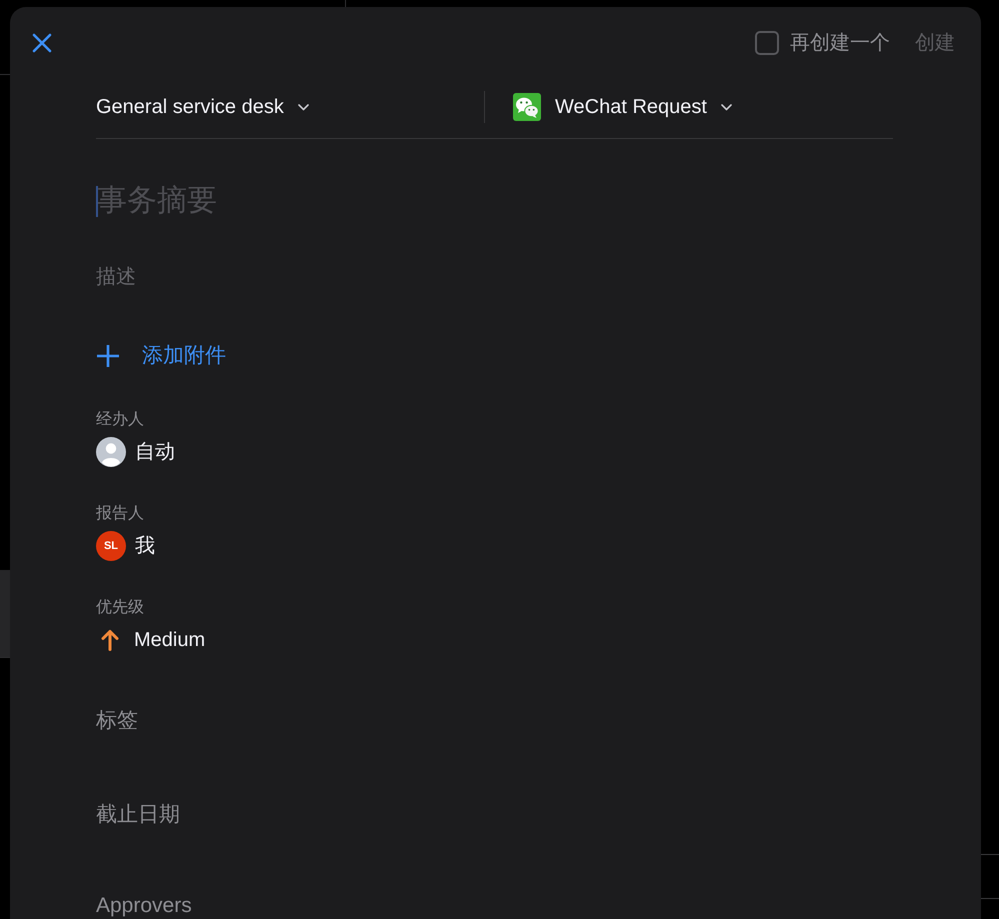 Image resolution: width=999 pixels, height=919 pixels. Describe the element at coordinates (42, 43) in the screenshot. I see `close-icon` at that location.